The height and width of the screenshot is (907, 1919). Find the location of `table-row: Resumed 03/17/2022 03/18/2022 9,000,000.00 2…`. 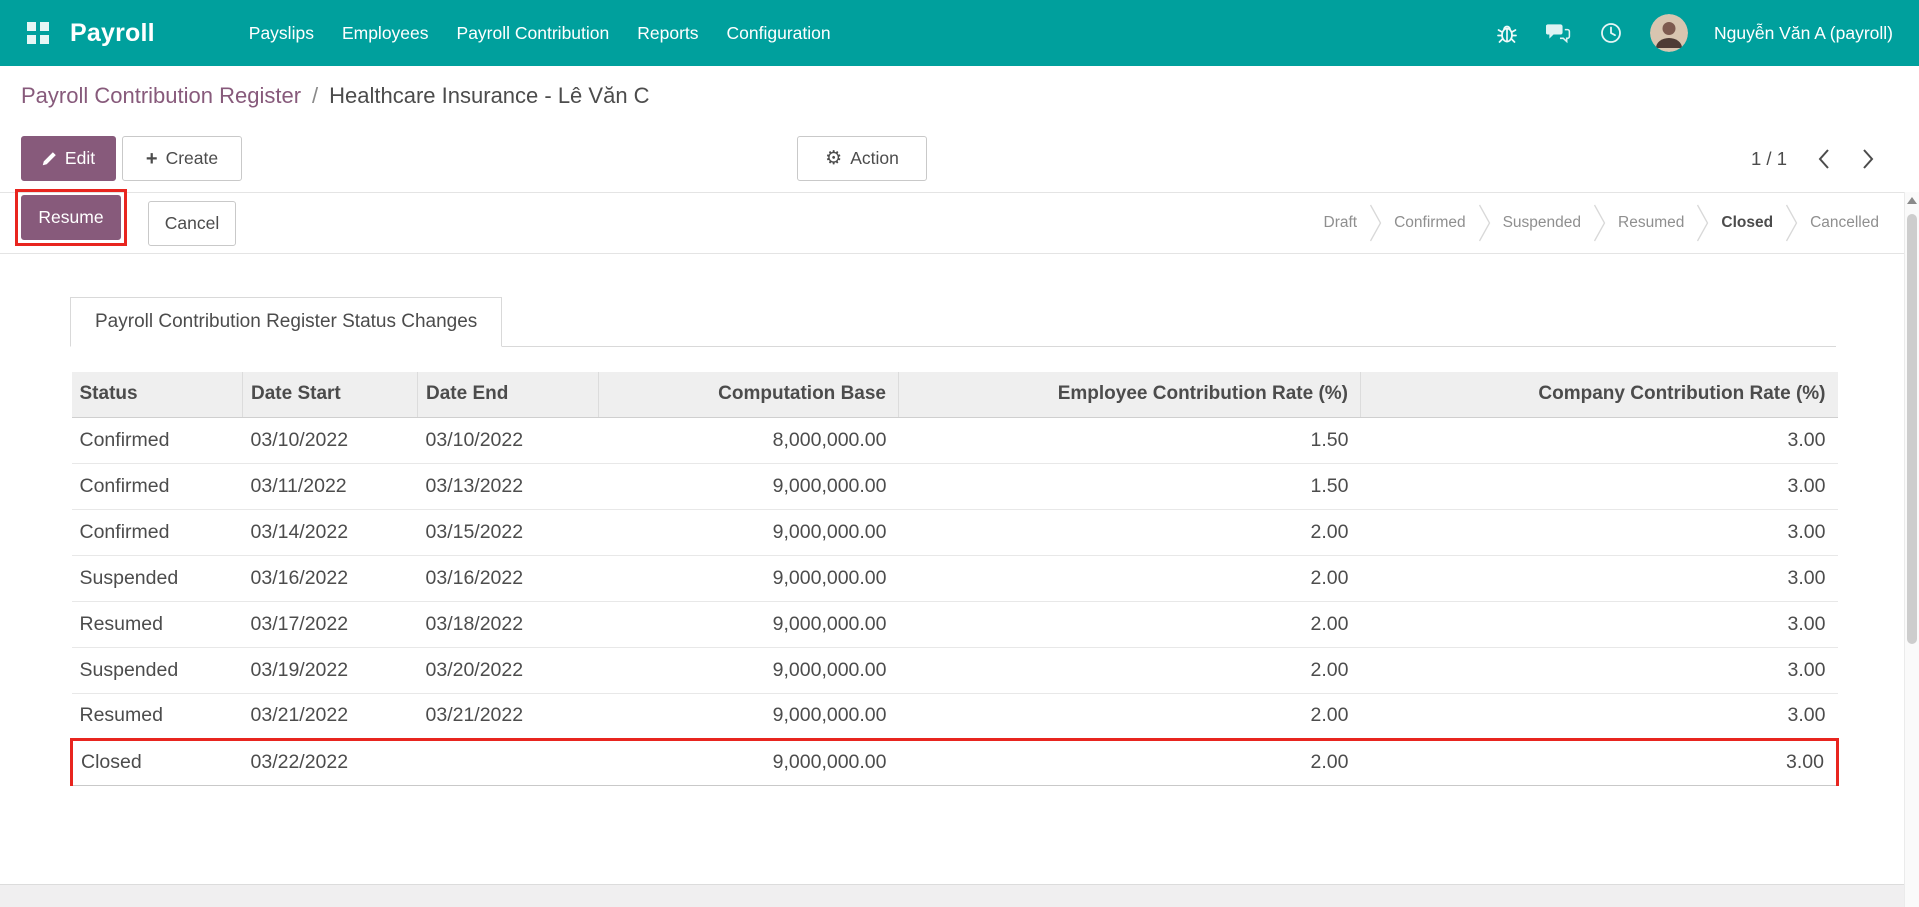

table-row: Resumed 03/17/2022 03/18/2022 9,000,000.00 2… is located at coordinates (954, 623).